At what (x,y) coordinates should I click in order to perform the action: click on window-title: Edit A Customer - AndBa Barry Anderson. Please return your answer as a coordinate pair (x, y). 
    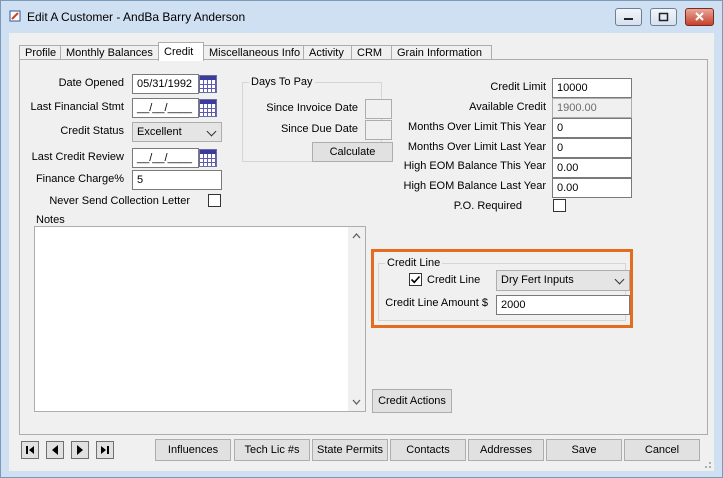
    Looking at the image, I should click on (136, 17).